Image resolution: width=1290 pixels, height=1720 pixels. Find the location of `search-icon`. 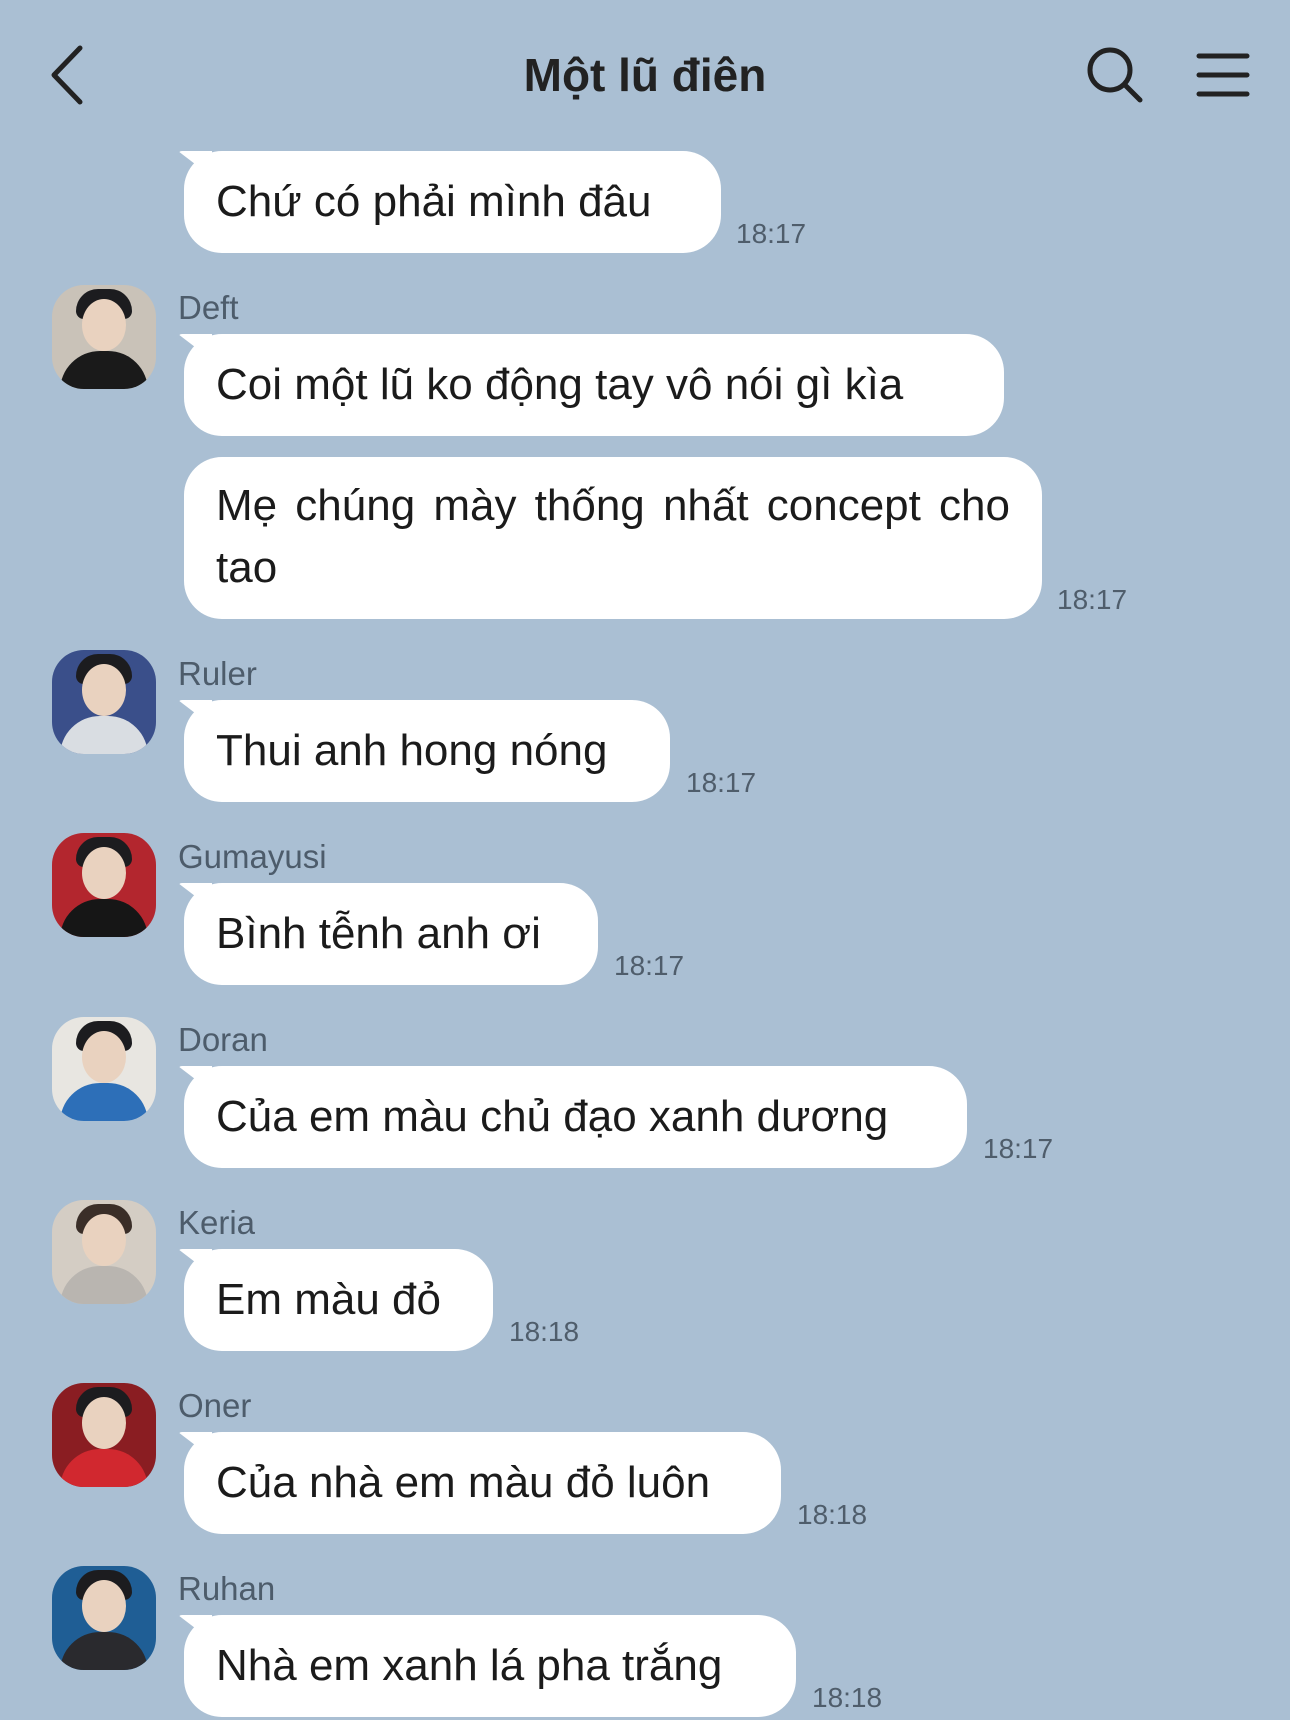

search-icon is located at coordinates (1115, 75).